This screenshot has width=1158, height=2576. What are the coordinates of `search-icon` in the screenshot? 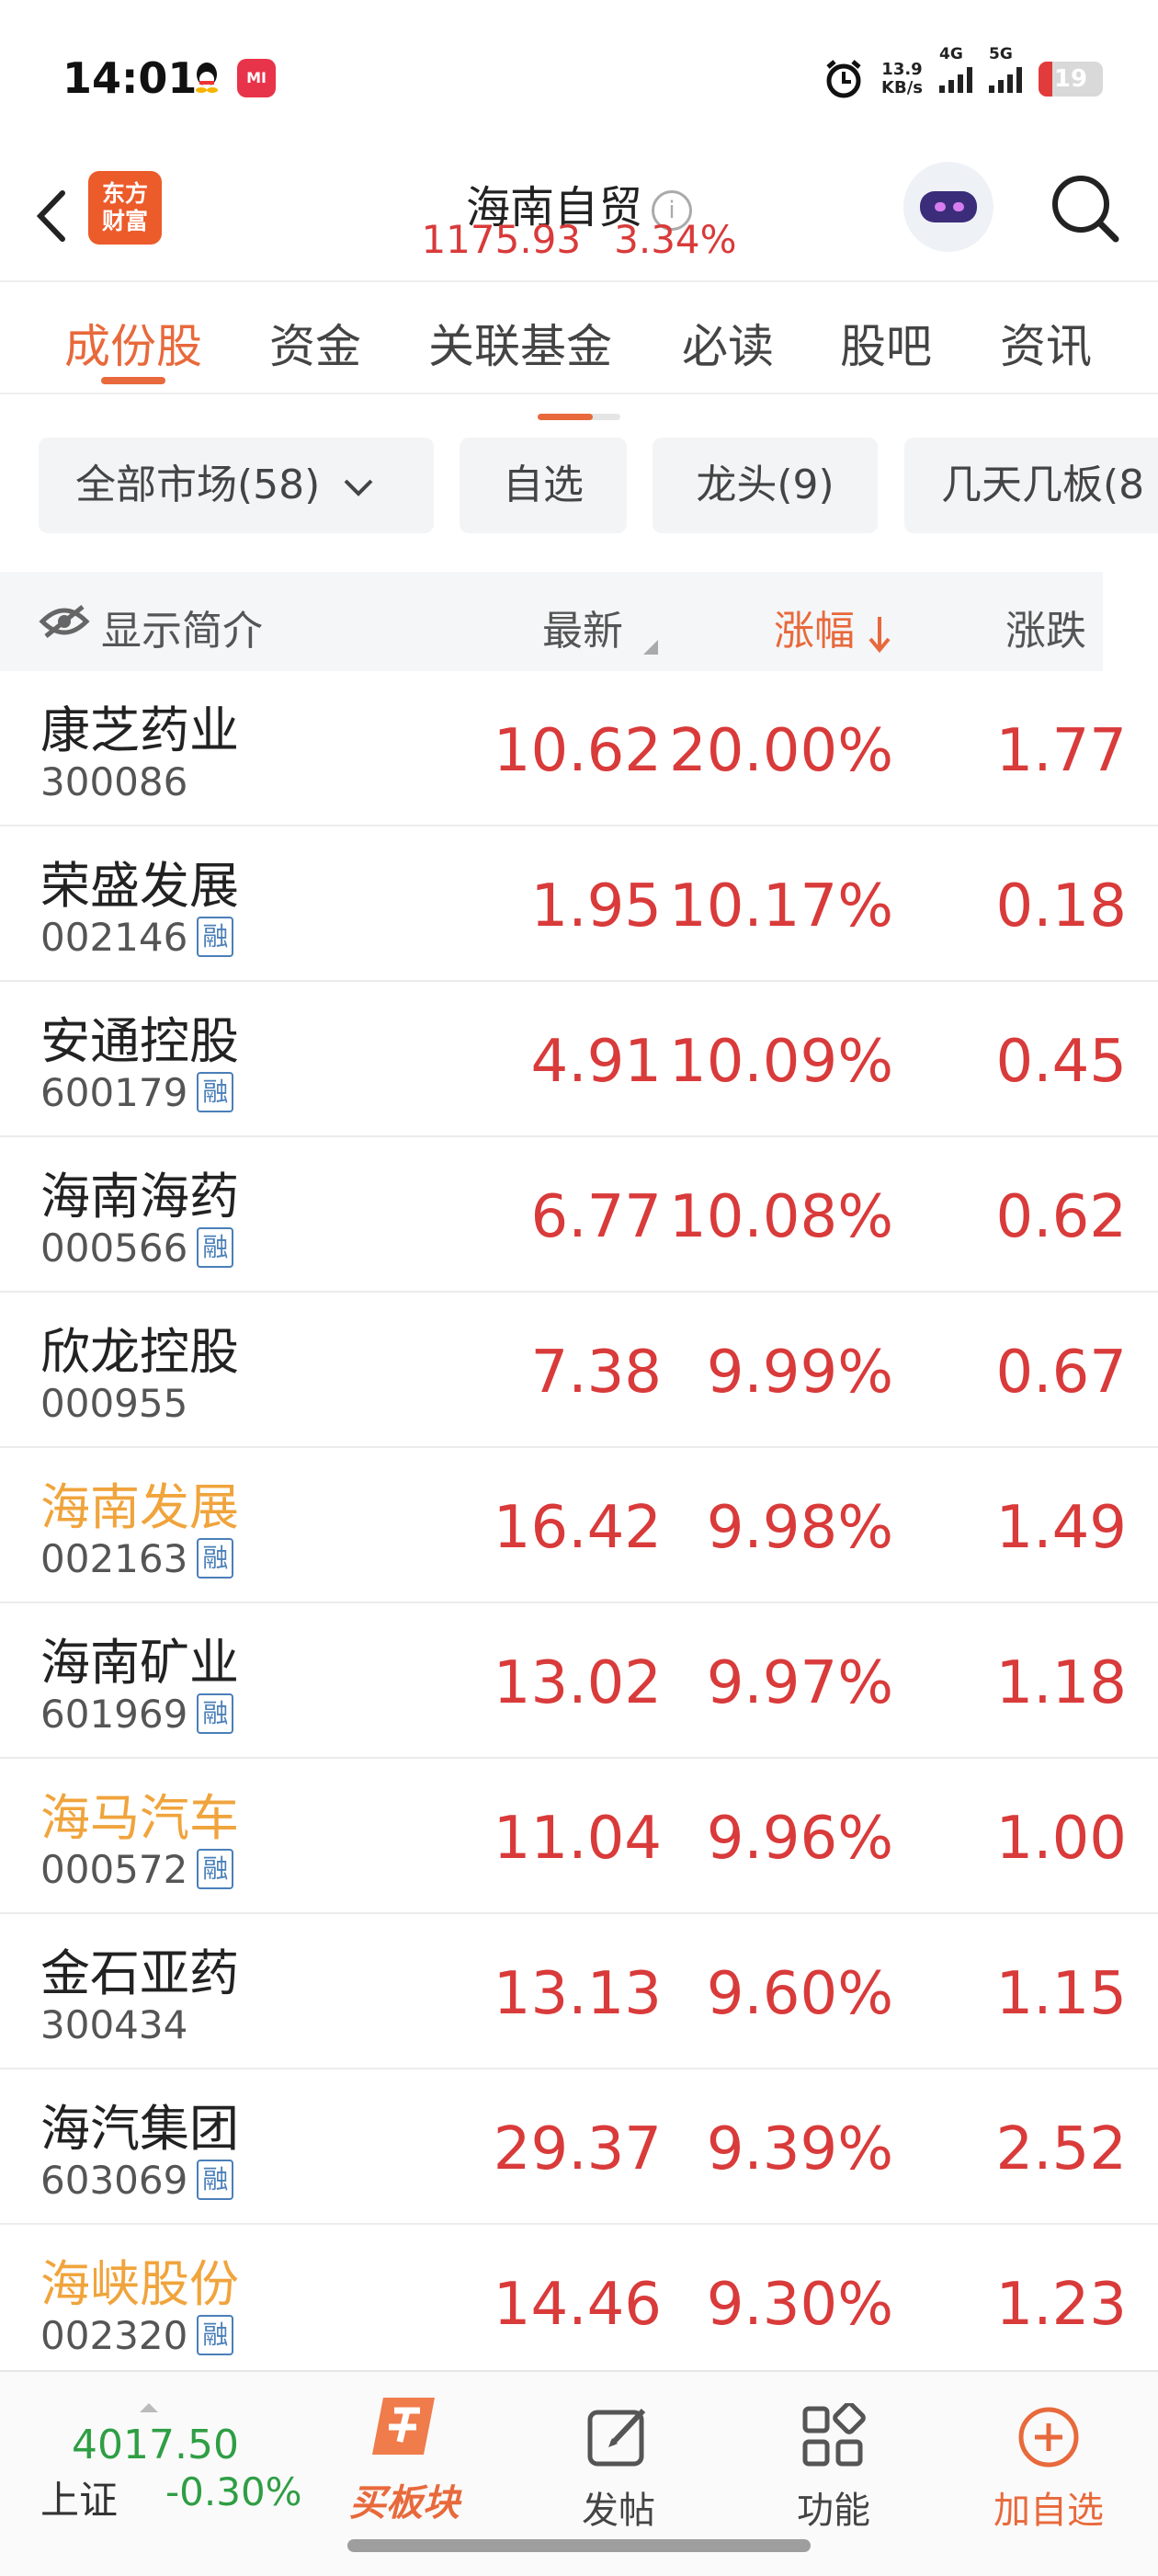 It's located at (1085, 207).